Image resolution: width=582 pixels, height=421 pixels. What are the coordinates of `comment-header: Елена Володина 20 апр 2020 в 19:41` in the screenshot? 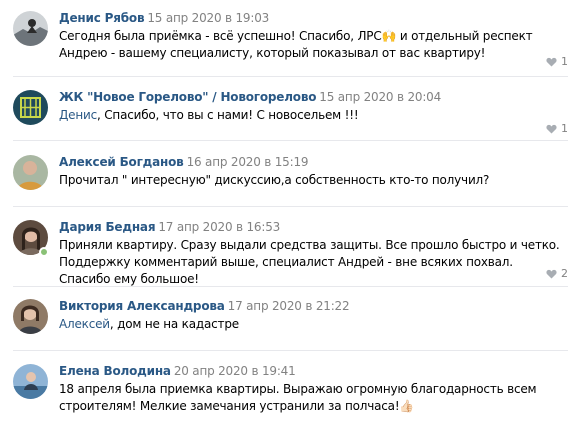 It's located at (177, 371).